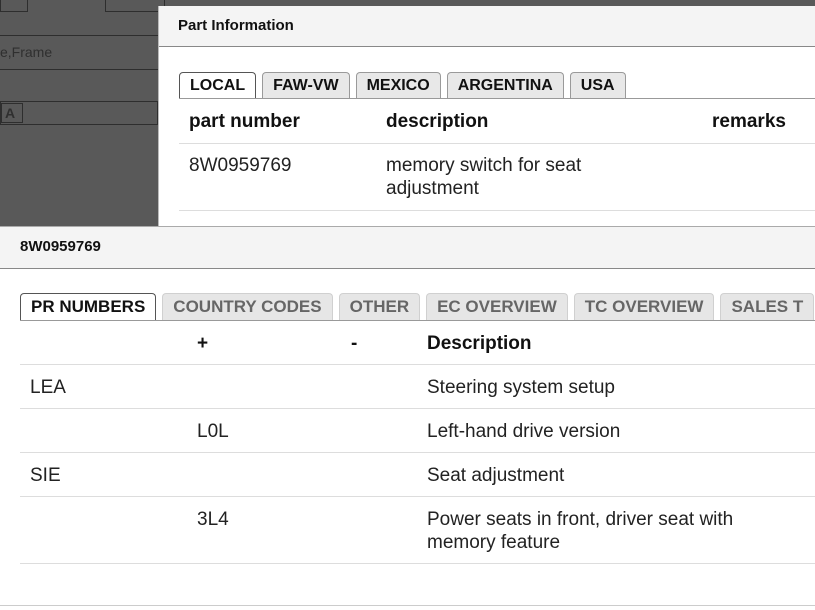 This screenshot has width=815, height=610. Describe the element at coordinates (202, 343) in the screenshot. I see `column-header-plus: +` at that location.